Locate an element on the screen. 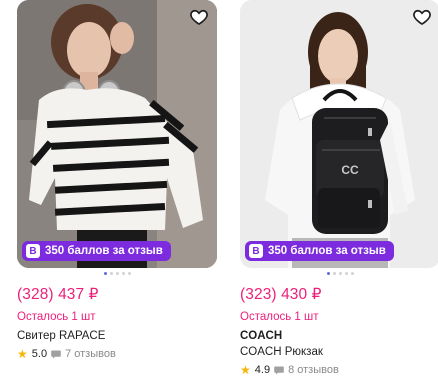 Image resolution: width=438 pixels, height=377 pixels. review-count: 8 отзывов is located at coordinates (313, 370).